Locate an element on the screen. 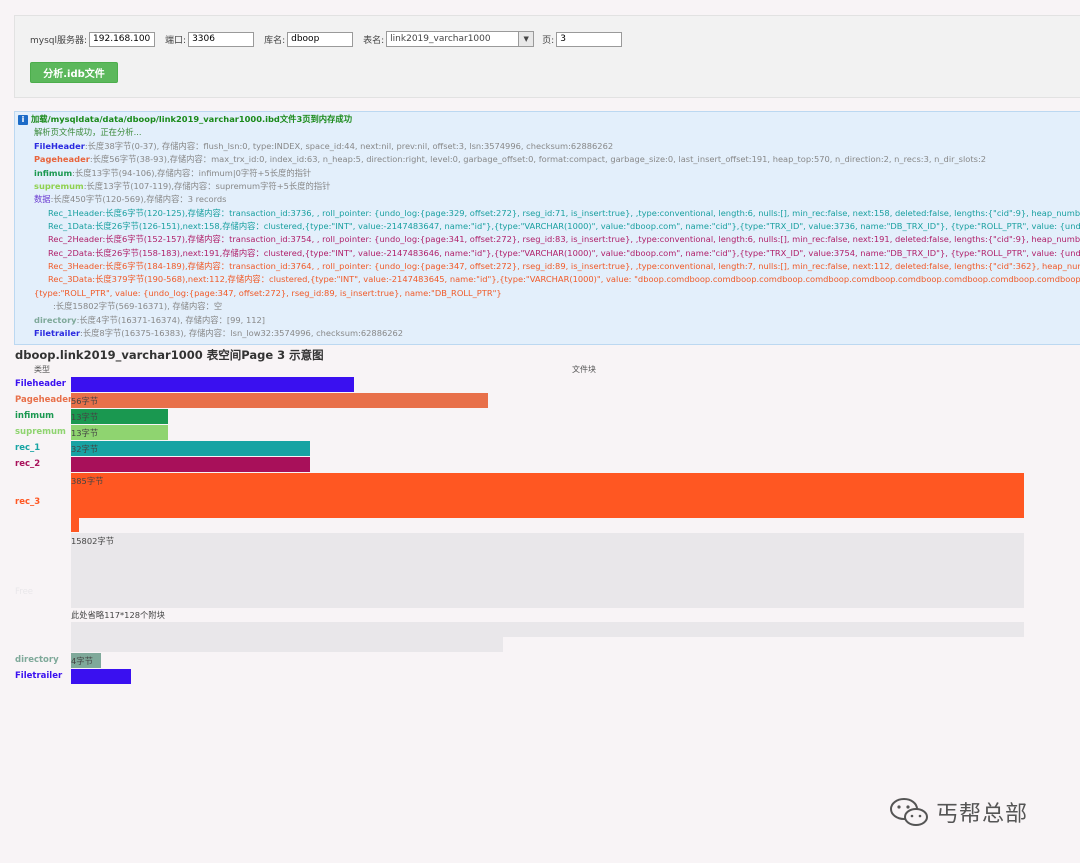 This screenshot has height=863, width=1080. analyze-idb-button: 分析.idb文件 is located at coordinates (74, 72).